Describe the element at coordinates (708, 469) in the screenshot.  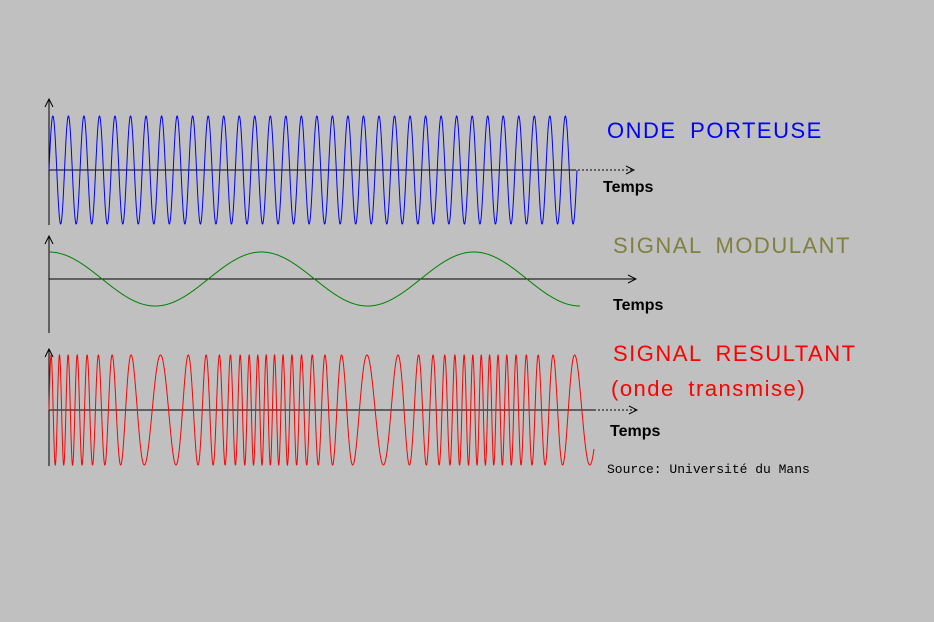
I see `source-credit: Source: Université du Mans` at that location.